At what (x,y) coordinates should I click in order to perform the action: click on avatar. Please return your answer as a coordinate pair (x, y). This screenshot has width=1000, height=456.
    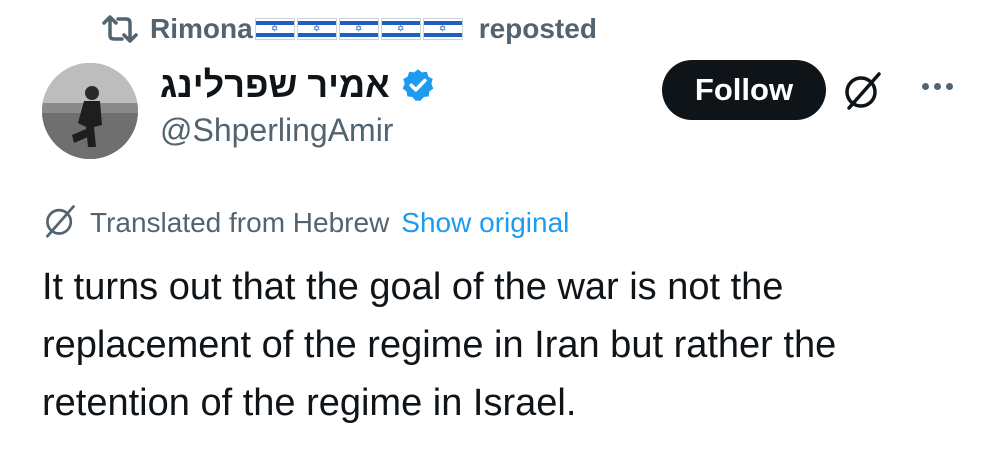
    Looking at the image, I should click on (90, 111).